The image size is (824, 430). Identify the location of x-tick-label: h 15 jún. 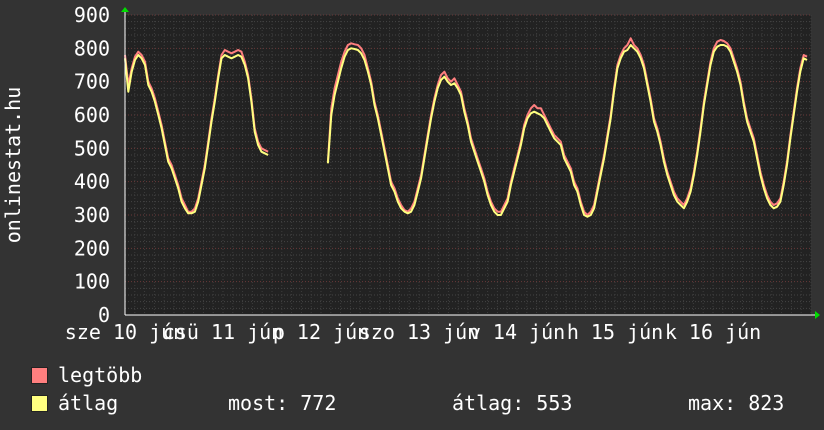
(615, 332).